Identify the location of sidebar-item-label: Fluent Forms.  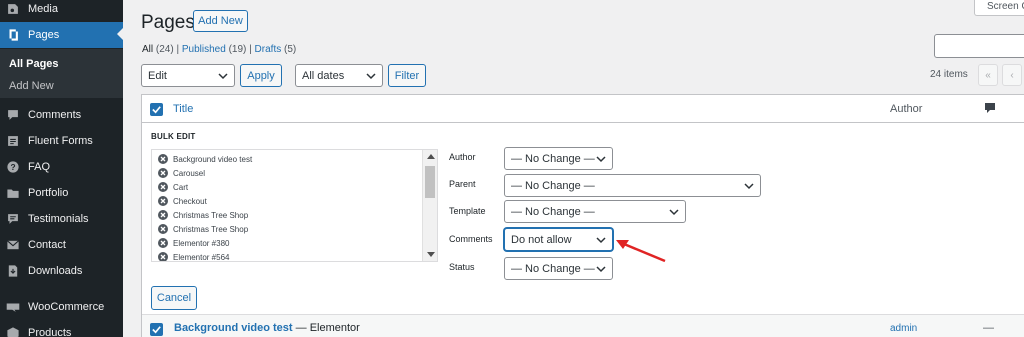
(60, 141).